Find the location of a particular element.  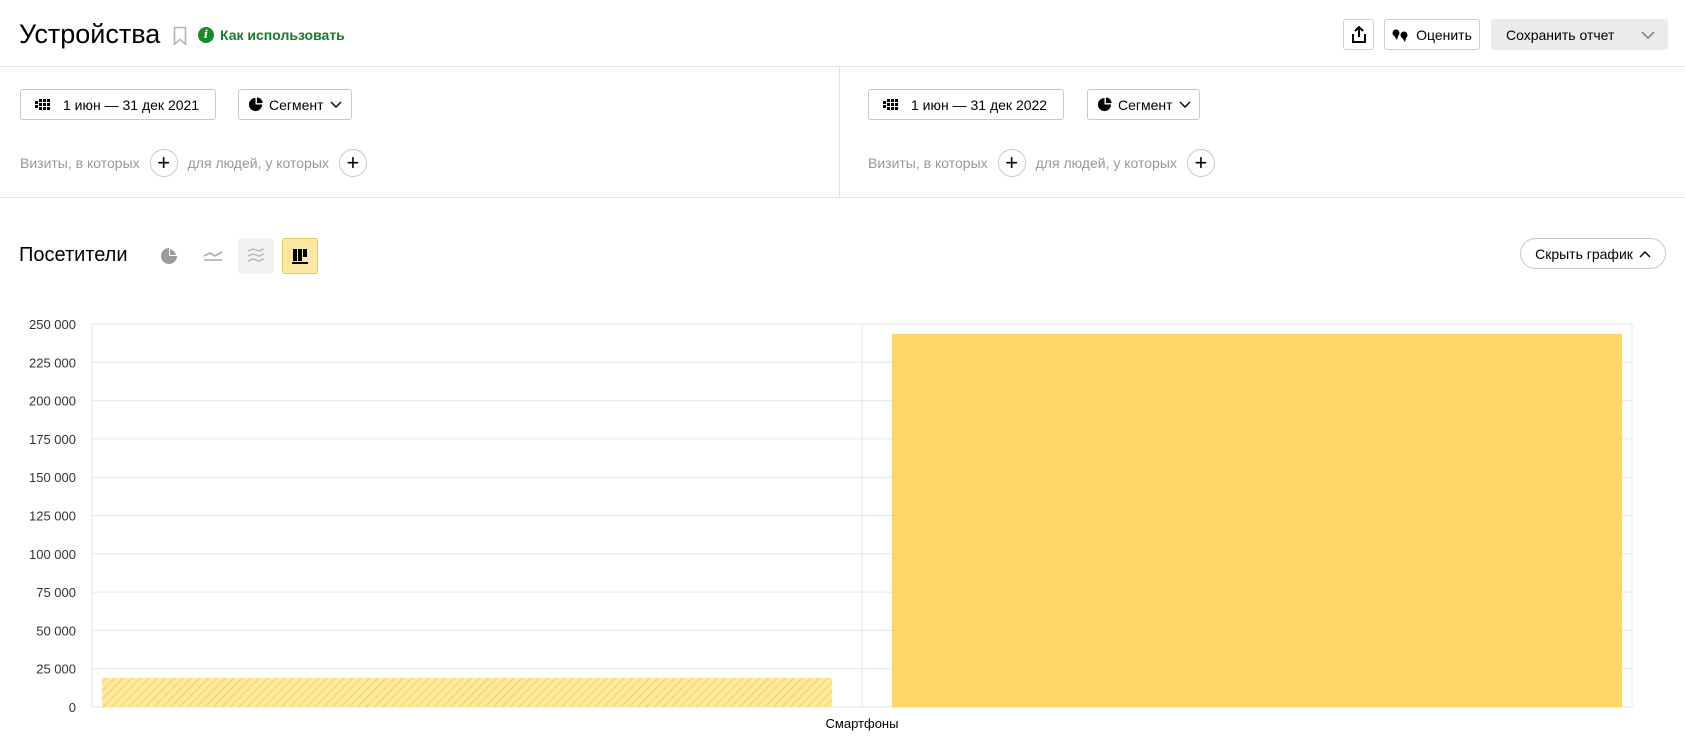

save-report-label: Сохранить отчет is located at coordinates (1560, 34).